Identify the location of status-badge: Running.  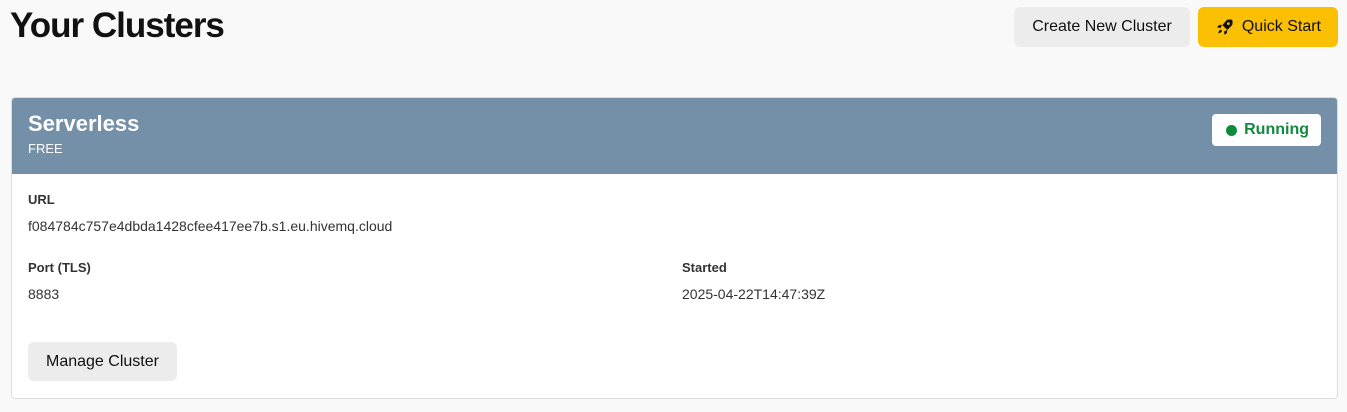
(1266, 130).